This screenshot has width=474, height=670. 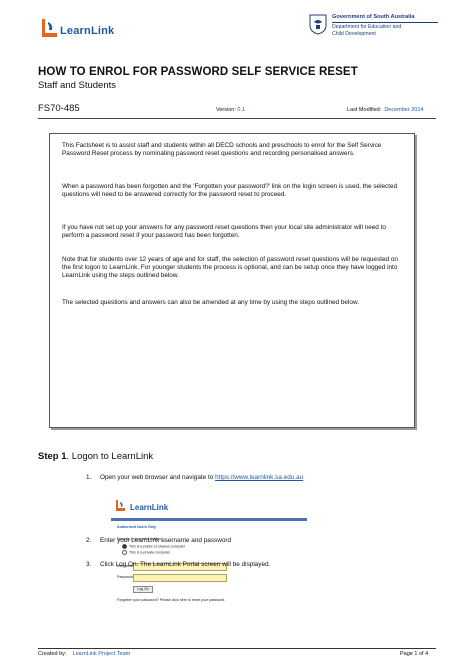 I want to click on header-divider, so click(x=237, y=118).